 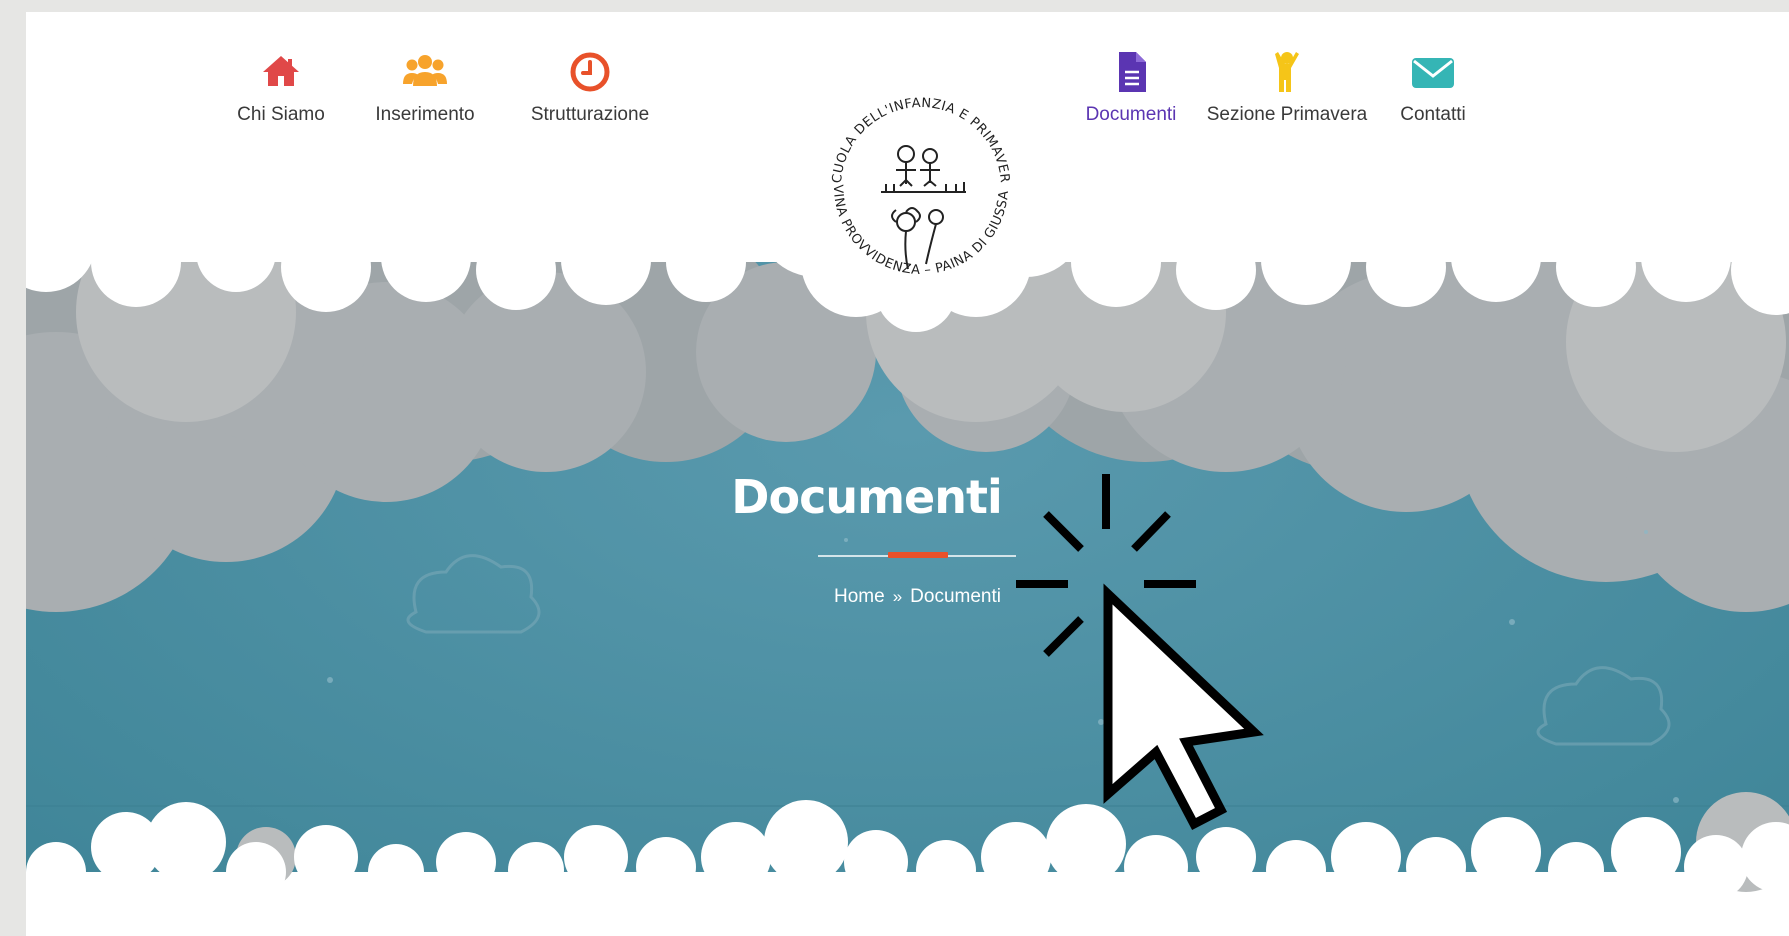 I want to click on breadcrumb-home-link: Home, so click(x=859, y=596).